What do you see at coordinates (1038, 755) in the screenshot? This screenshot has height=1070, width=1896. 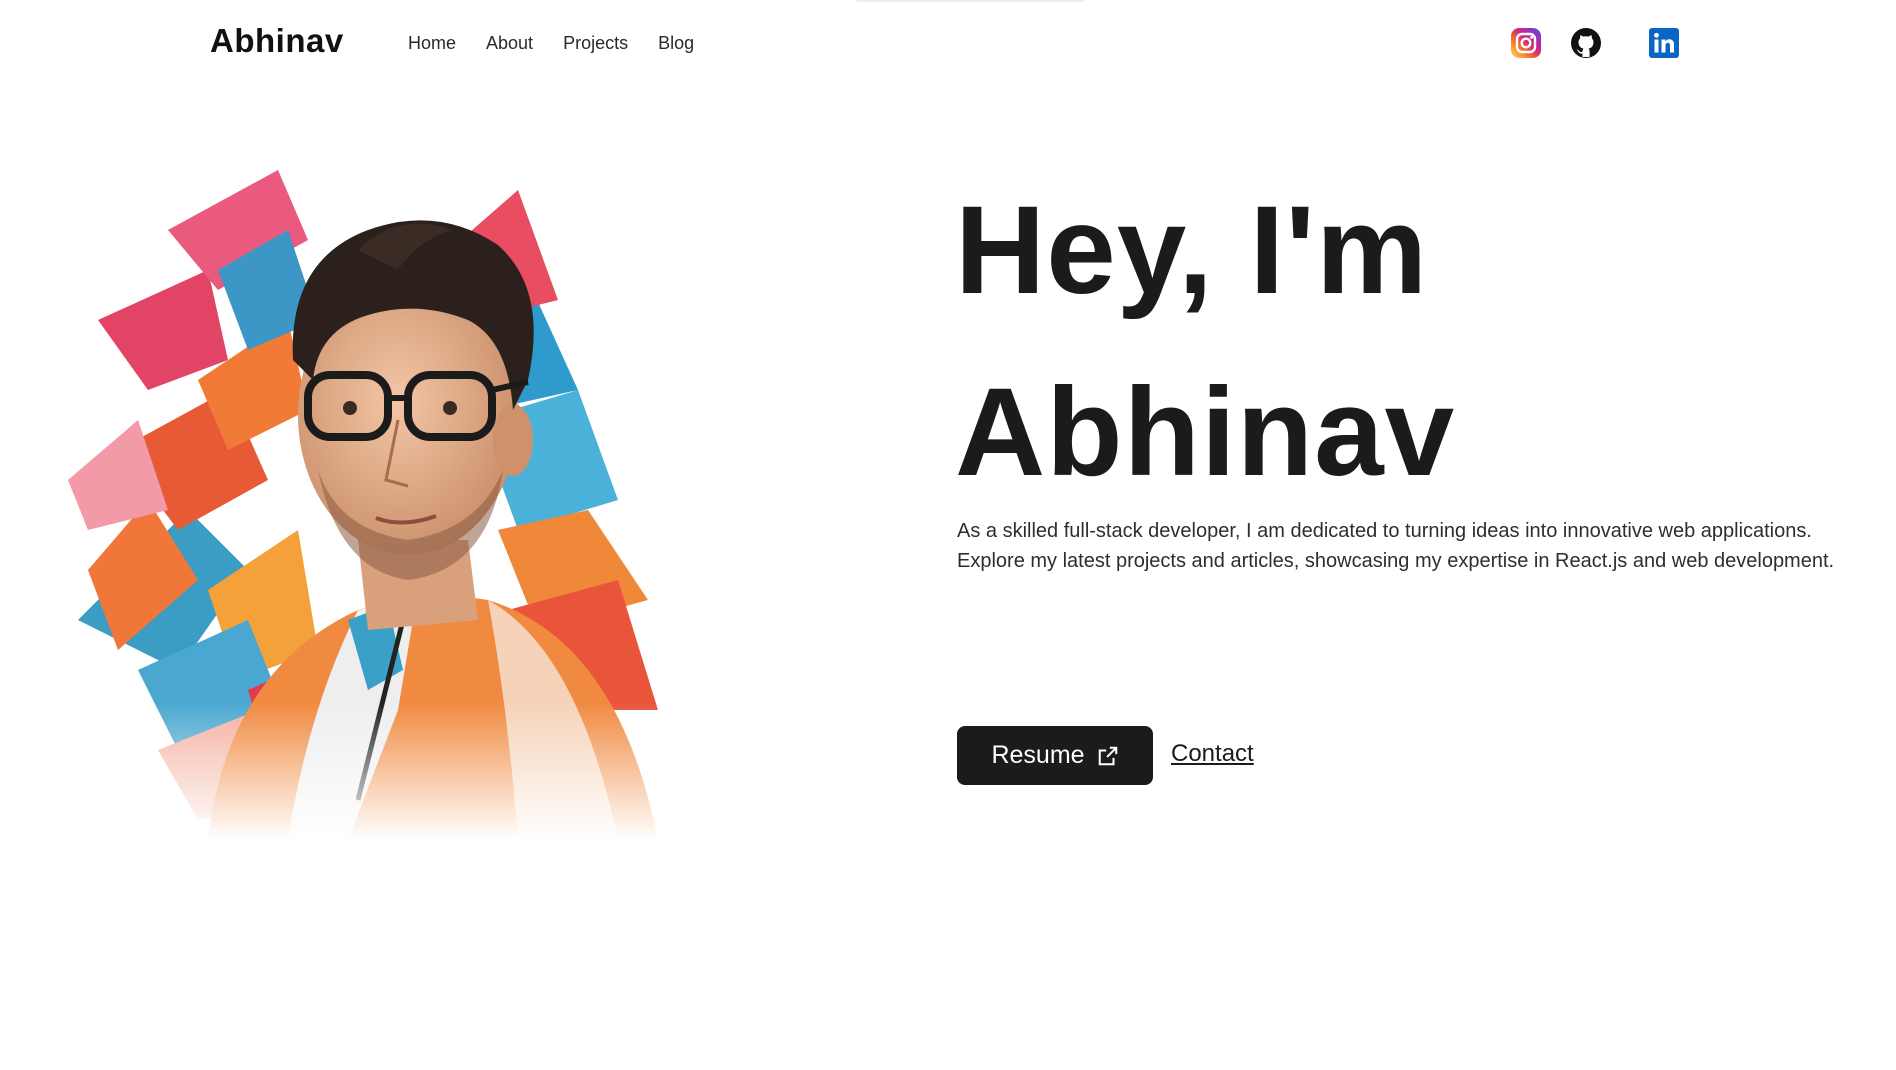 I see `resume-button-label: Resume` at bounding box center [1038, 755].